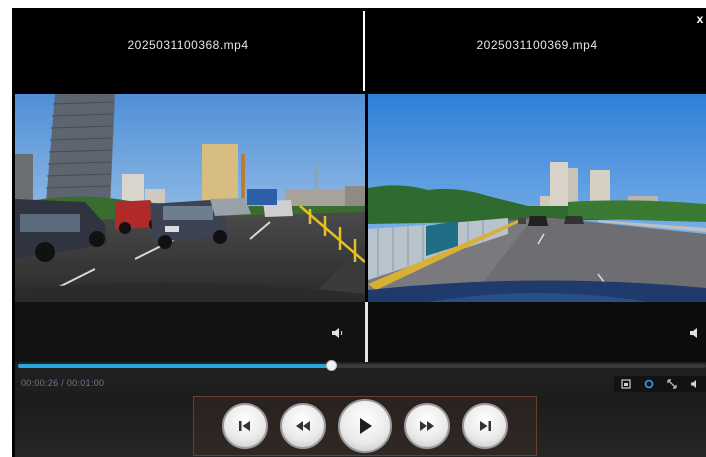  I want to click on skip-next-button, so click(485, 426).